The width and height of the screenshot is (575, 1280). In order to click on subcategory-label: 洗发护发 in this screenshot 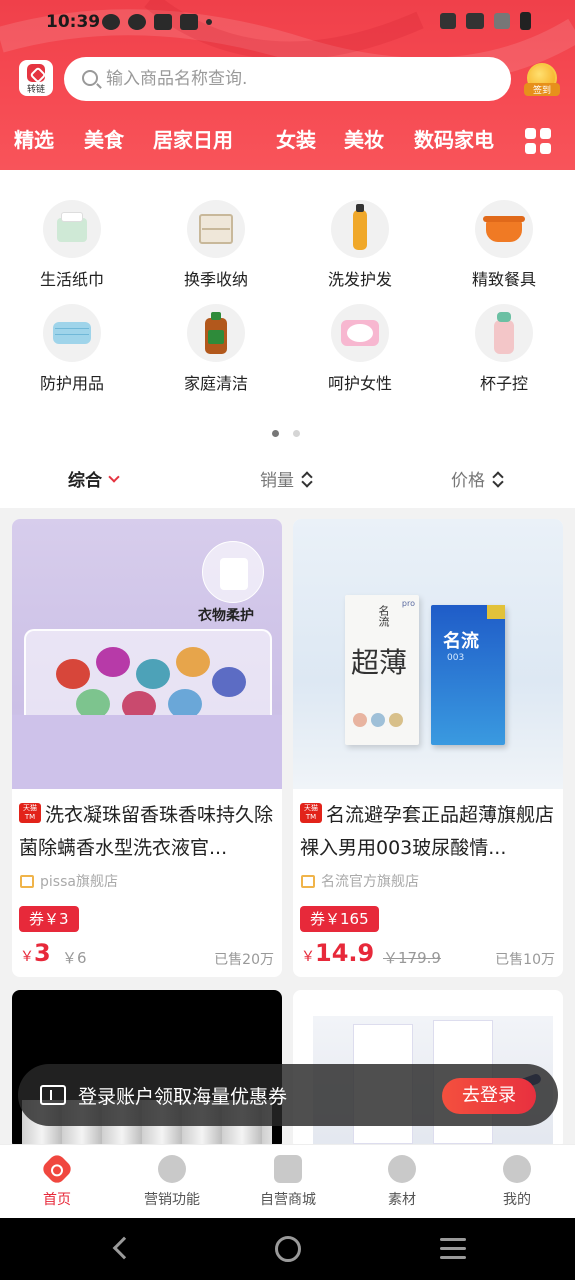, I will do `click(359, 279)`.